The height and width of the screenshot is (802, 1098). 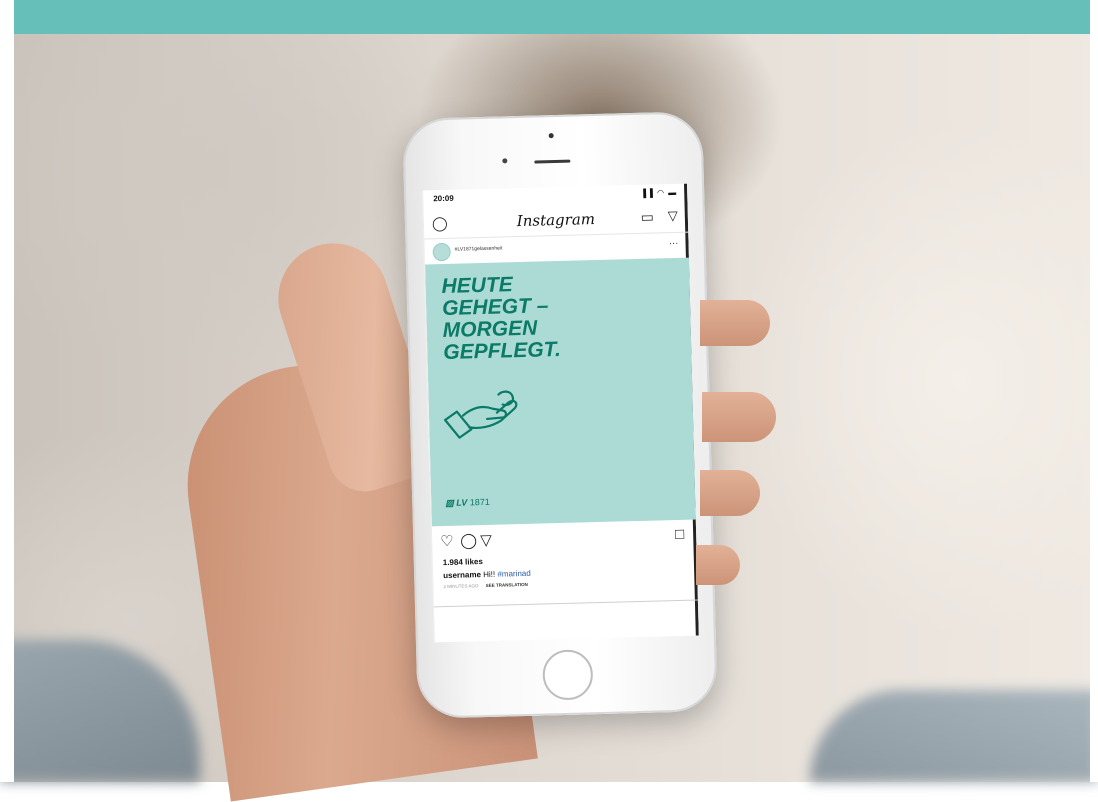 I want to click on caption-username: username, so click(x=462, y=575).